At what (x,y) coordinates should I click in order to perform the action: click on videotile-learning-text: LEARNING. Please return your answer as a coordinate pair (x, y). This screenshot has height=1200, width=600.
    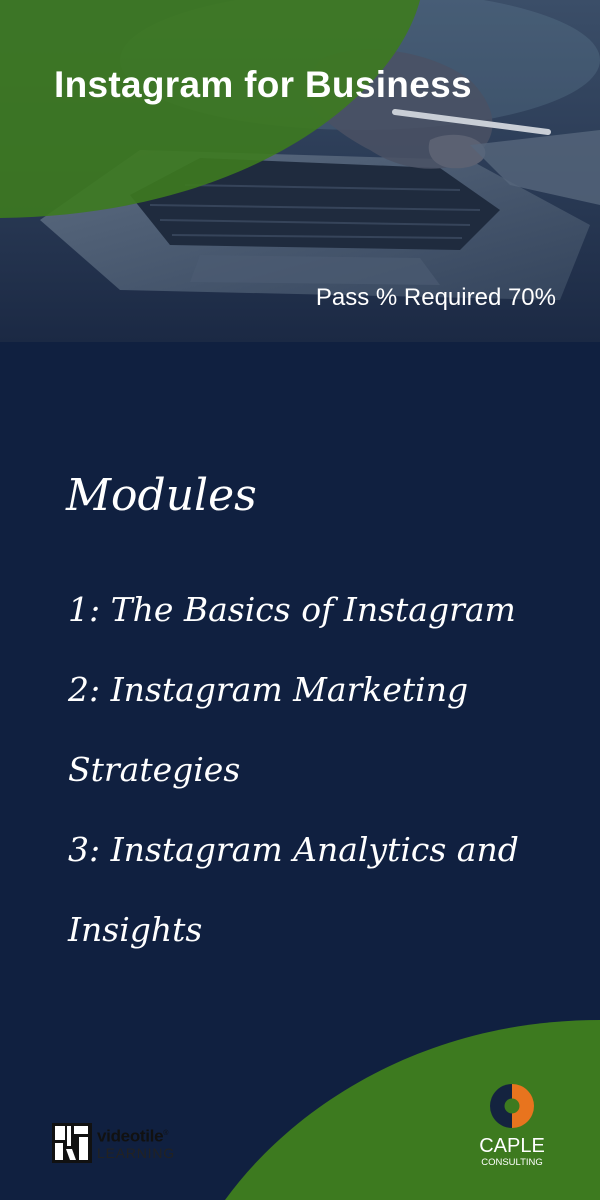
    Looking at the image, I should click on (136, 1152).